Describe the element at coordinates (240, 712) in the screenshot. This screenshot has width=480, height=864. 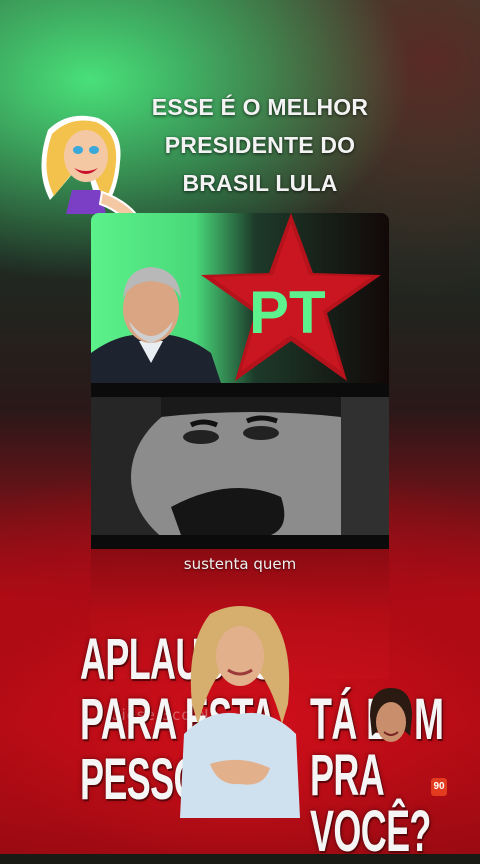
I see `presenter-figure` at that location.